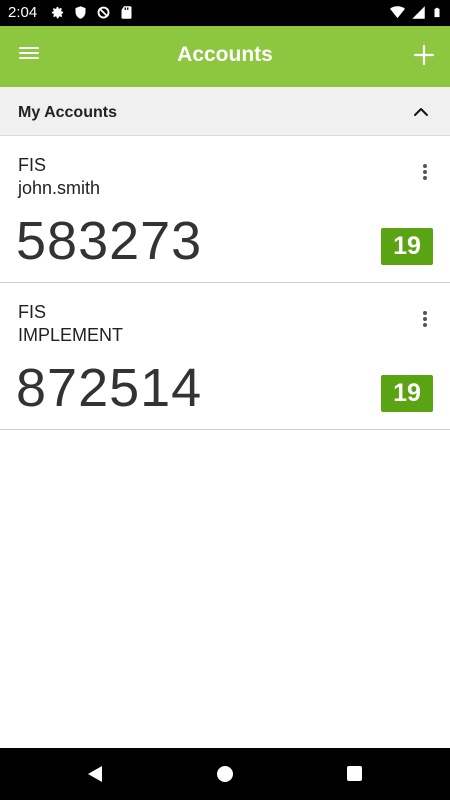 The height and width of the screenshot is (800, 450). I want to click on navigation-bar, so click(225, 774).